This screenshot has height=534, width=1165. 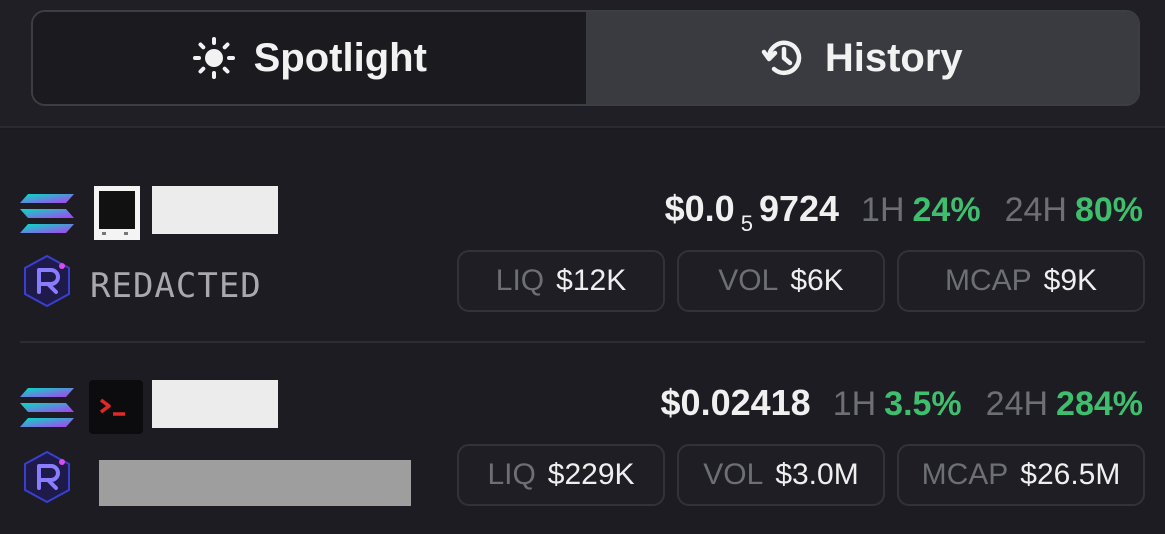 I want to click on liq-value: $12K, so click(x=591, y=280).